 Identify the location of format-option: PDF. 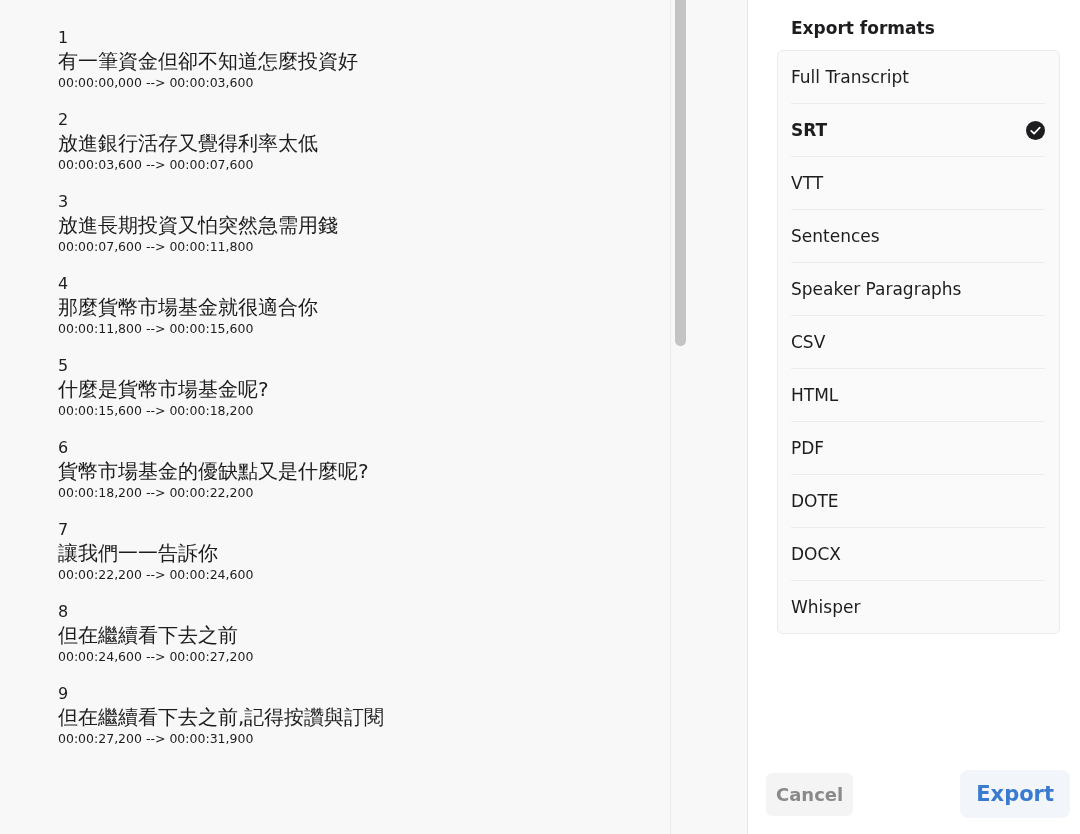
(918, 447).